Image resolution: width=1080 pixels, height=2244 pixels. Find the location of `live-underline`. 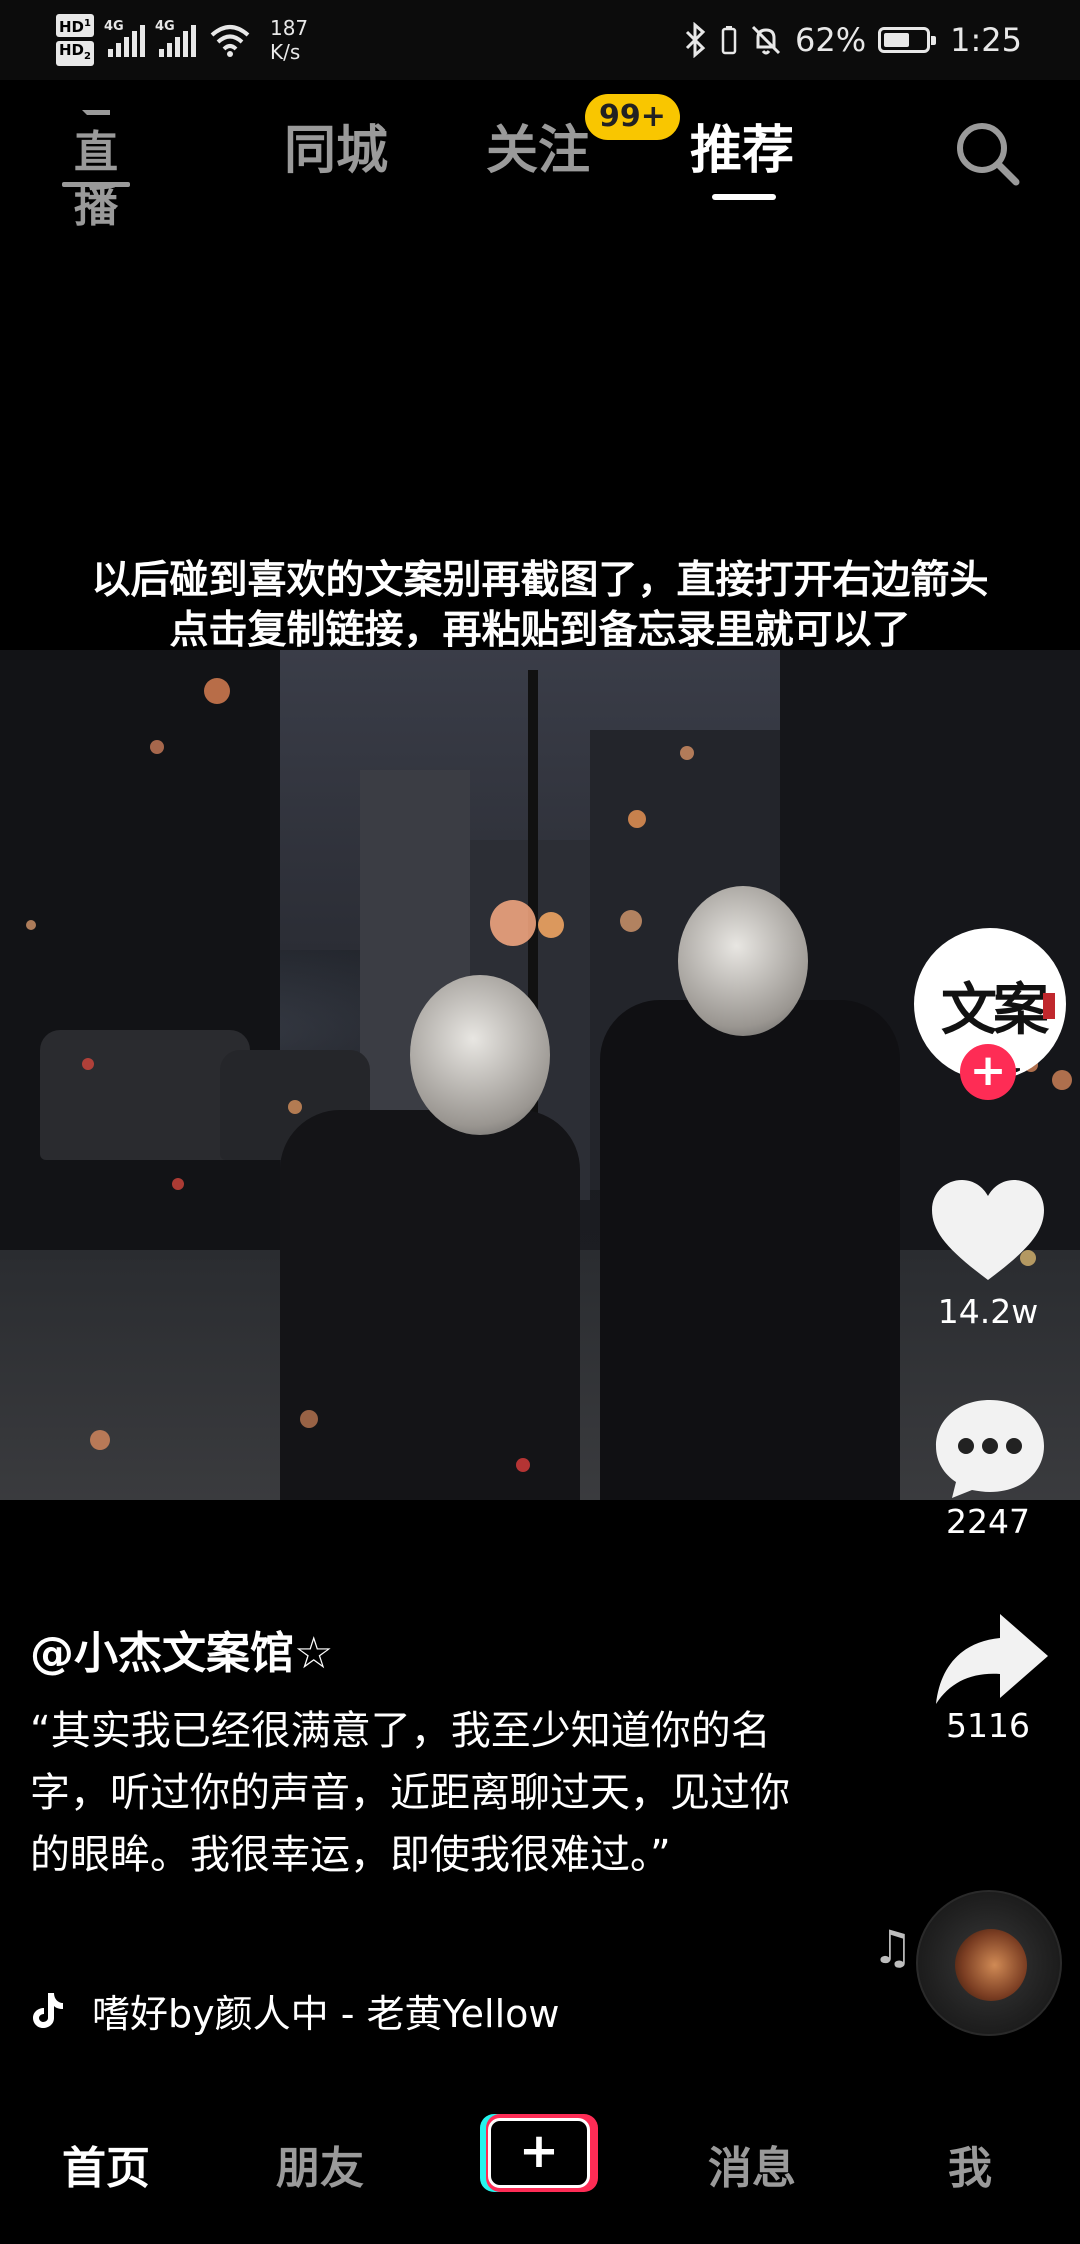

live-underline is located at coordinates (96, 184).